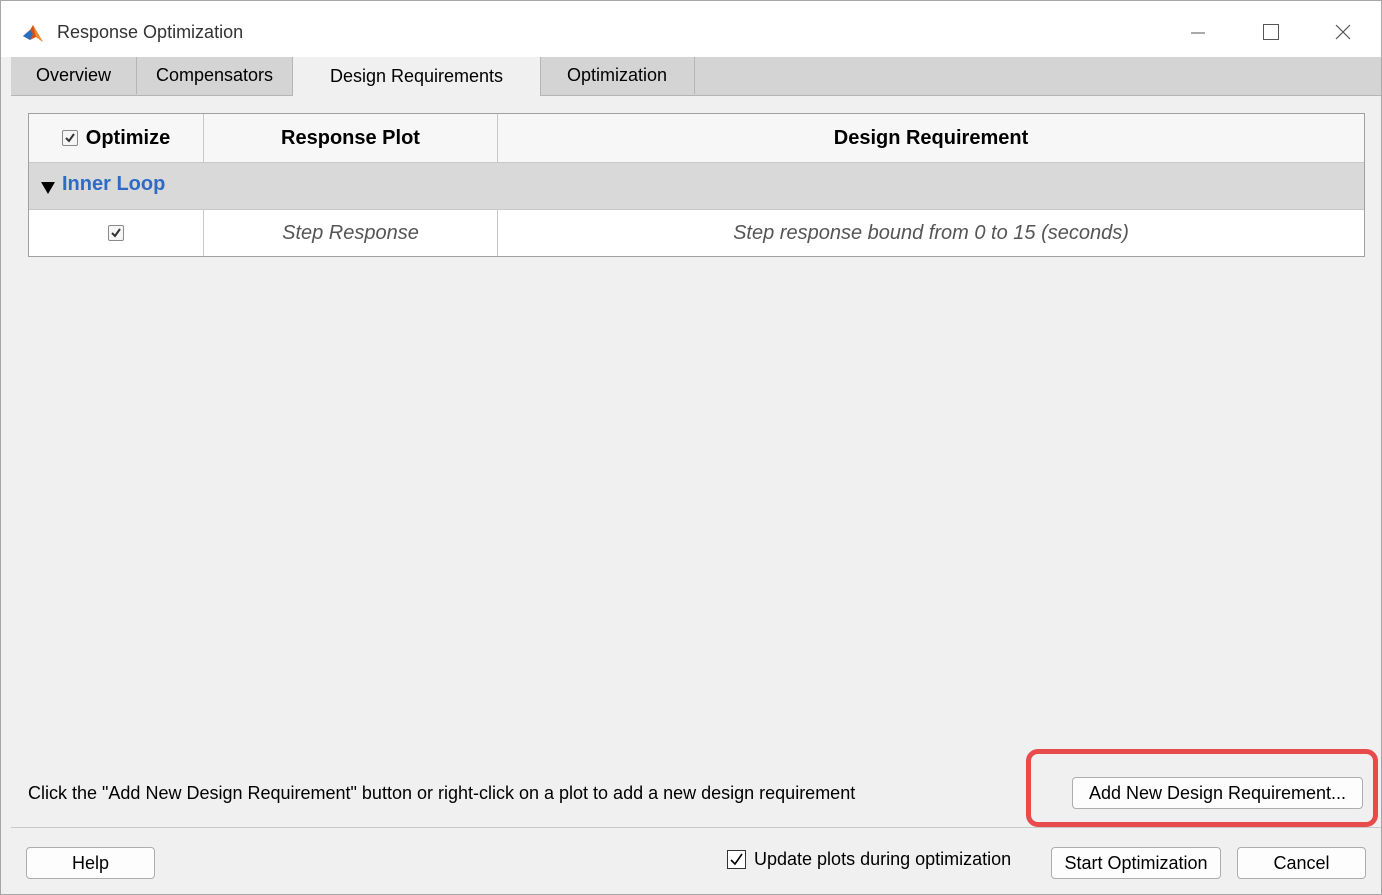 The image size is (1382, 895). Describe the element at coordinates (150, 32) in the screenshot. I see `window-title: Response Optimization` at that location.